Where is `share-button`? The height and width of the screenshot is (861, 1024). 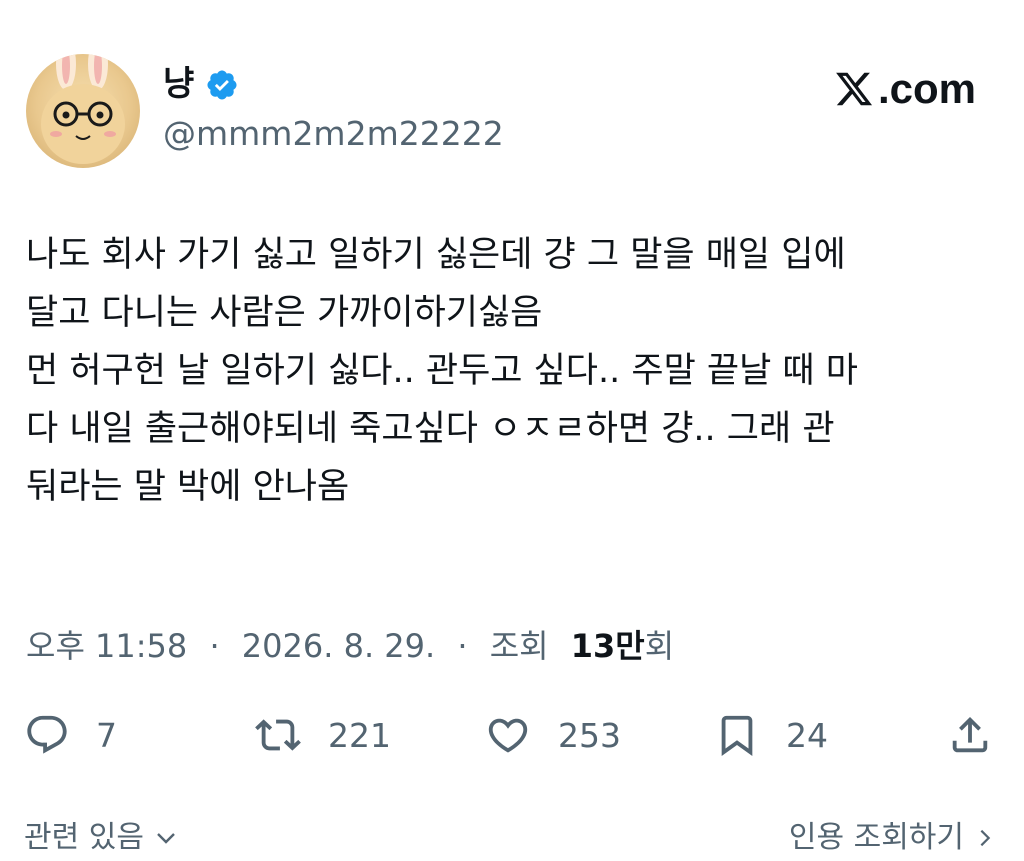 share-button is located at coordinates (970, 735).